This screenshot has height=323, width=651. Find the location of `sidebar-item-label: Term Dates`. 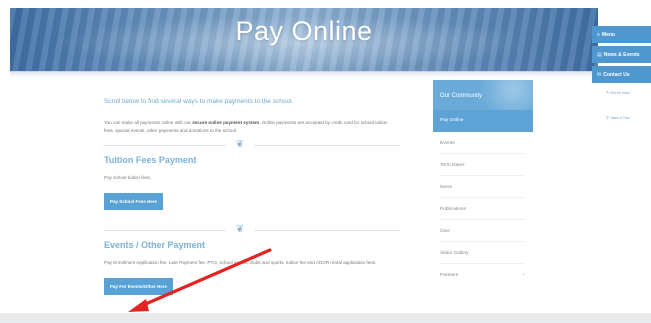

sidebar-item-label: Term Dates is located at coordinates (452, 165).